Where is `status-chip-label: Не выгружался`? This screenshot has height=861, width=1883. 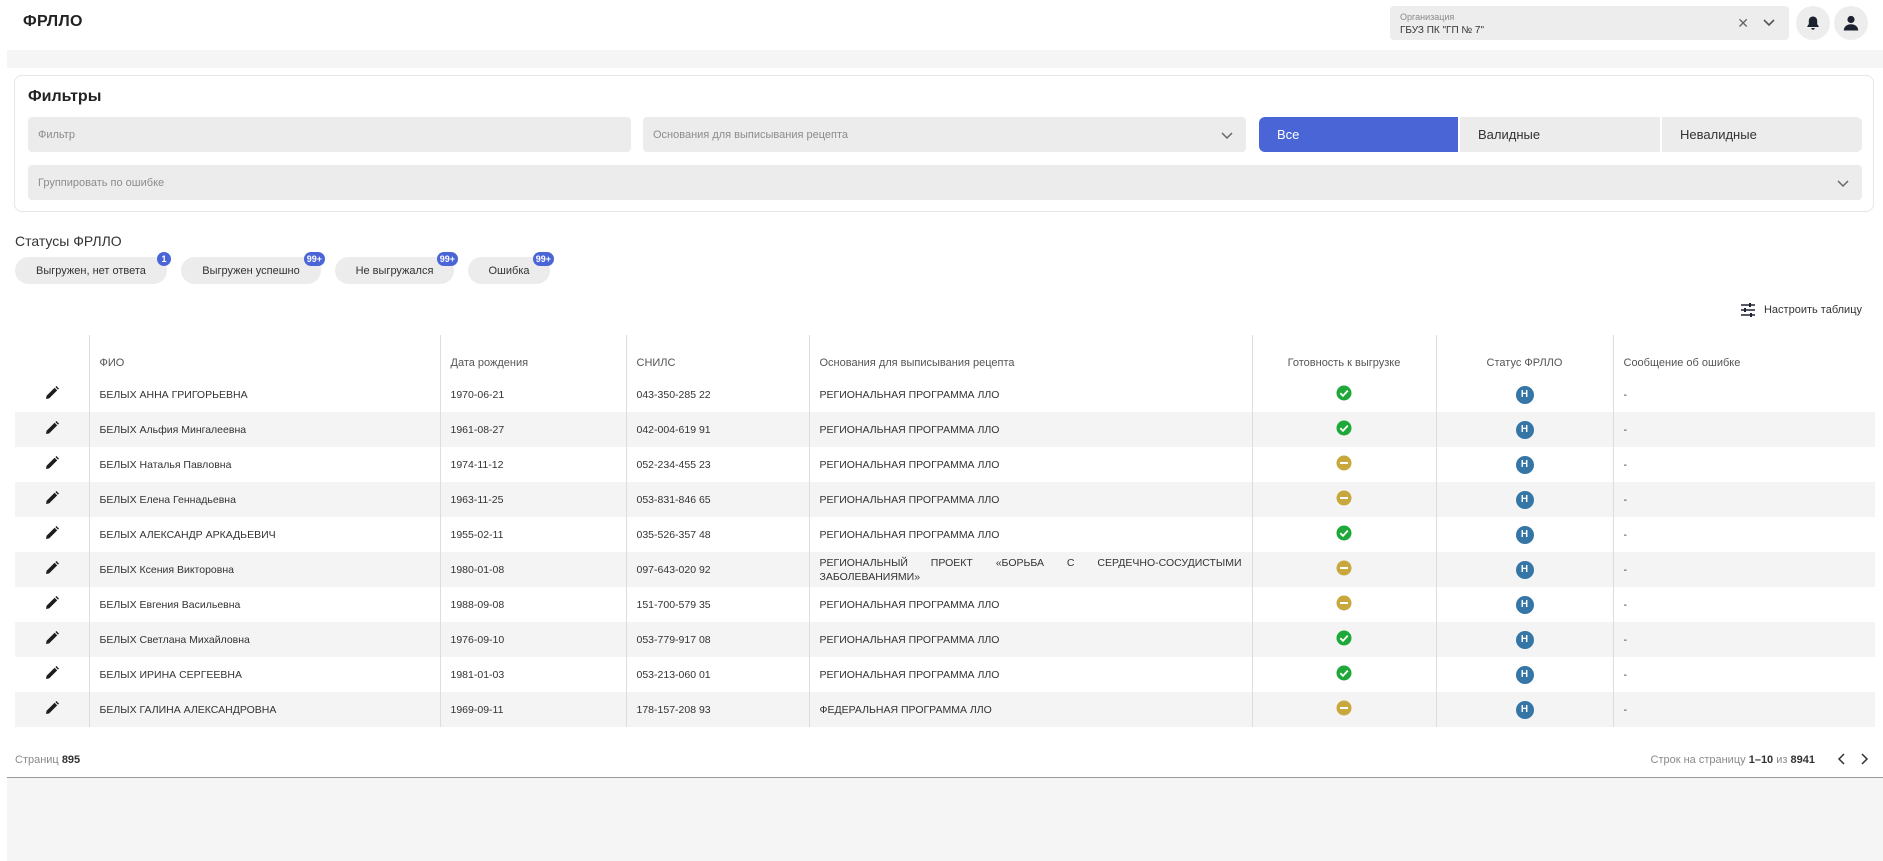
status-chip-label: Не выгружался is located at coordinates (394, 270).